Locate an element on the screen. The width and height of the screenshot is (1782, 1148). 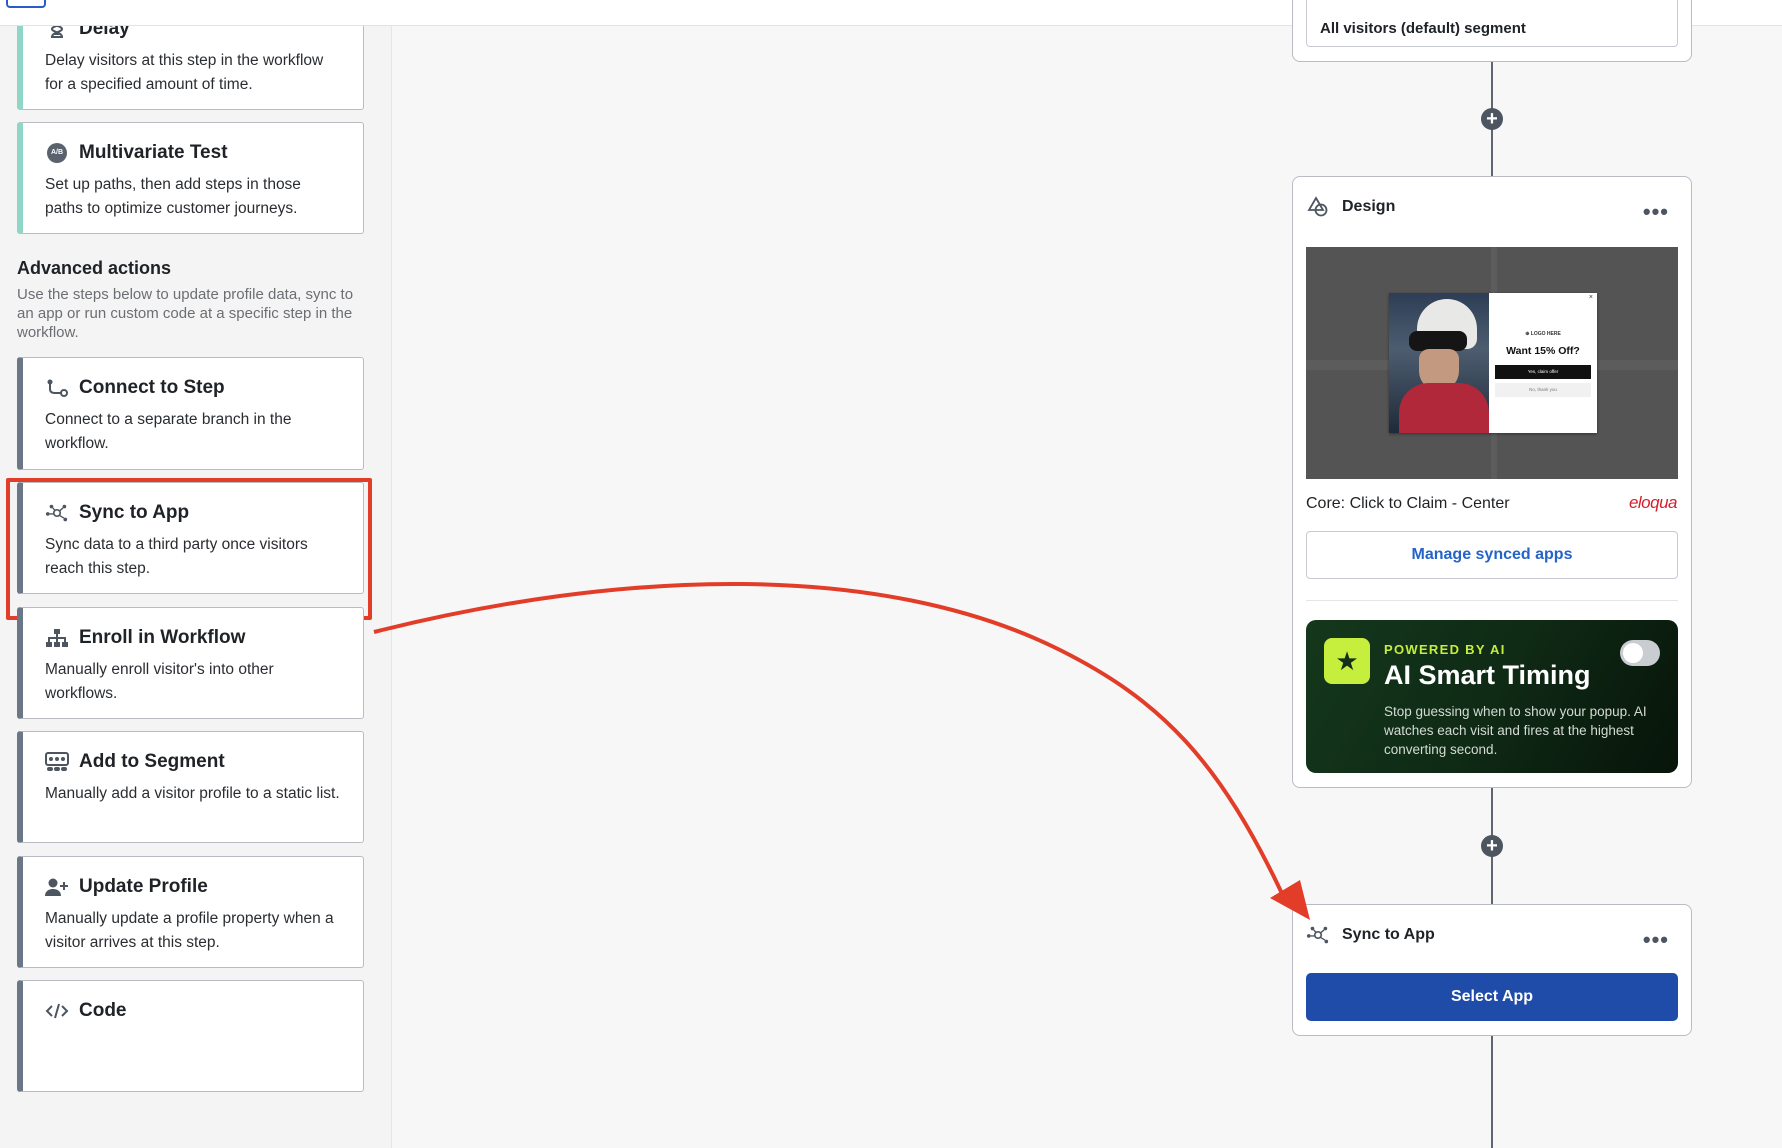
segment-node: All visitors (default) segment is located at coordinates (1492, 31).